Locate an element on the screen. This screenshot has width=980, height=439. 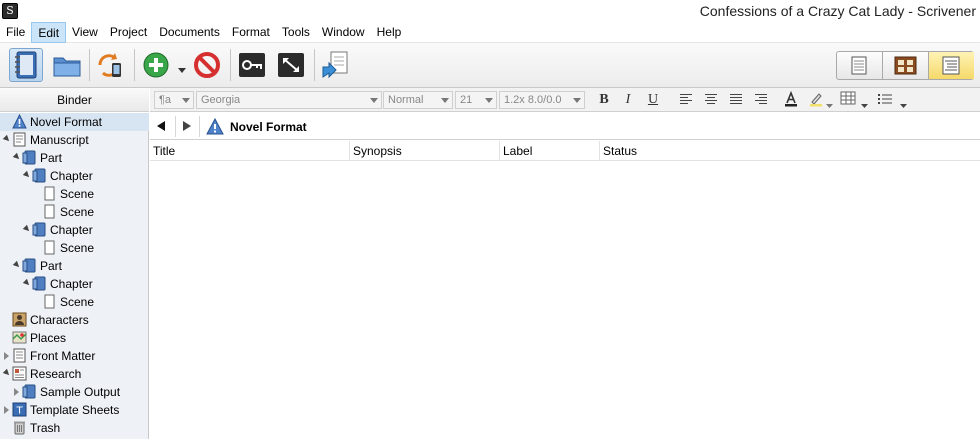
view-mode-group is located at coordinates (905, 65).